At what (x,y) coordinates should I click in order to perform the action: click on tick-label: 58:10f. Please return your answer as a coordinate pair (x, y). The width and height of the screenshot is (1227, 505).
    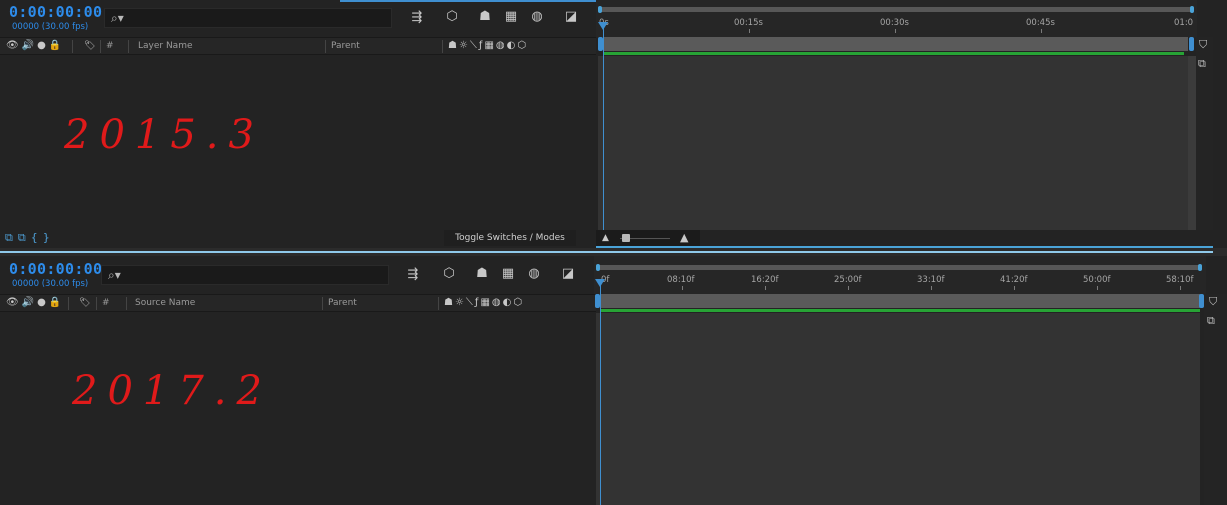
    Looking at the image, I should click on (1180, 280).